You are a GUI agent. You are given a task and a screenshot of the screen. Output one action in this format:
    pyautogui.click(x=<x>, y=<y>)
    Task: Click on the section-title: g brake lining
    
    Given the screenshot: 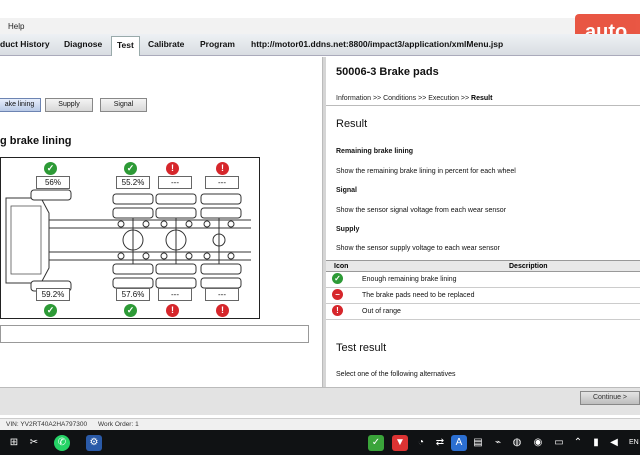 What is the action you would take?
    pyautogui.click(x=36, y=141)
    